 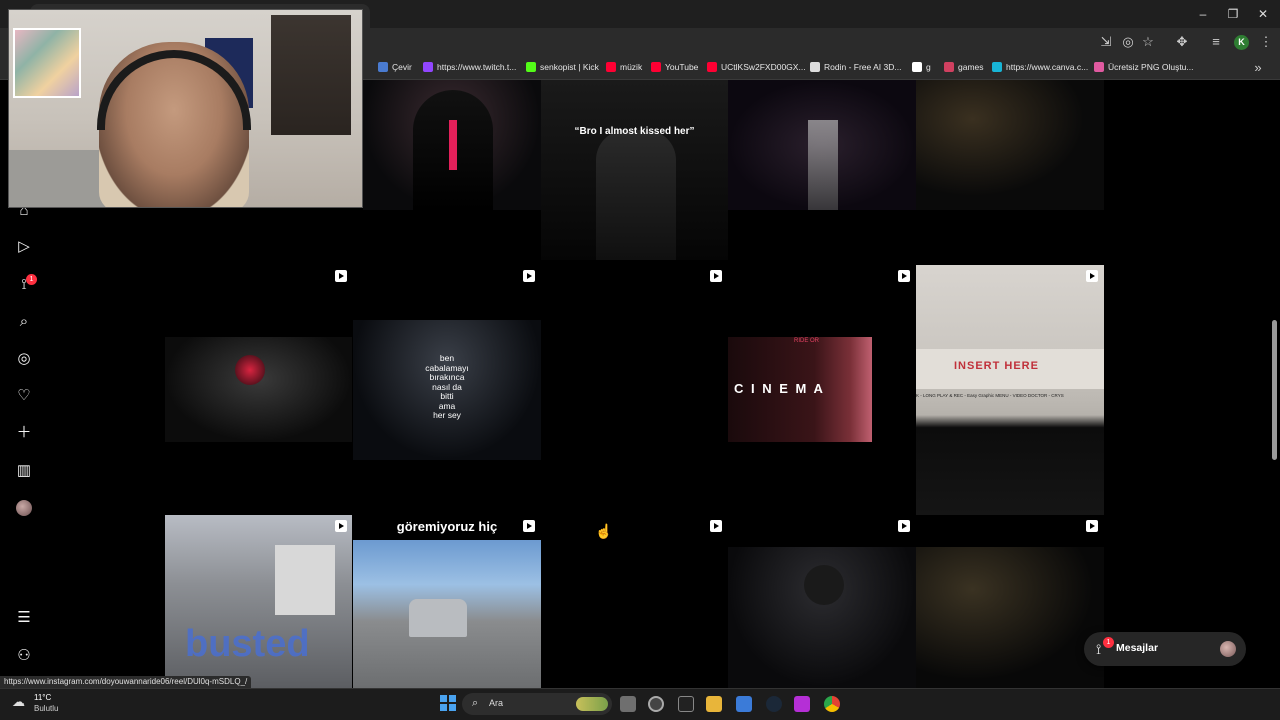 I want to click on messages-button: ⟟ 1 Mesajlar, so click(x=1165, y=649).